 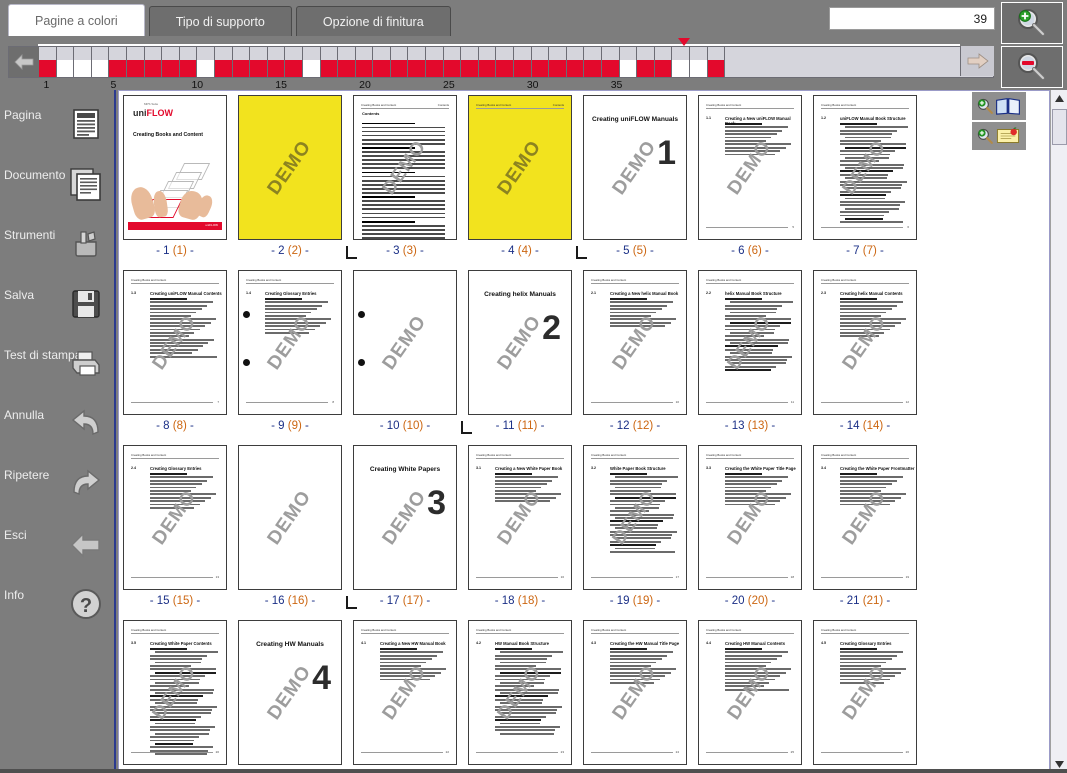 I want to click on page-thumbnail-17: Creating White Papers 3 DEMO - 17 (17) -, so click(x=401, y=527).